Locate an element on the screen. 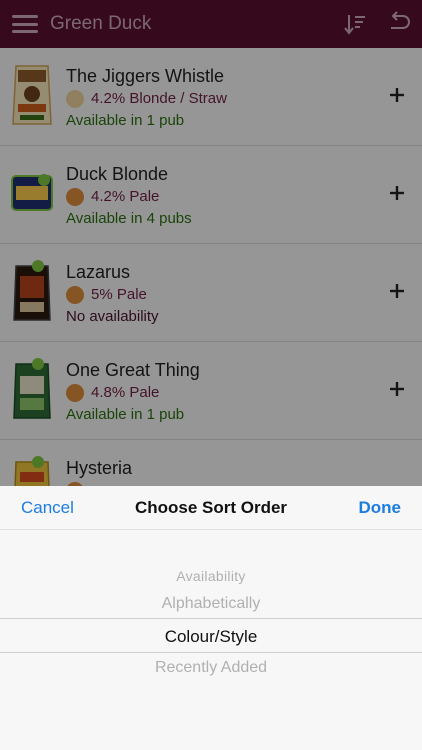 Image resolution: width=422 pixels, height=750 pixels. picker-selection-bottom-divider is located at coordinates (211, 652).